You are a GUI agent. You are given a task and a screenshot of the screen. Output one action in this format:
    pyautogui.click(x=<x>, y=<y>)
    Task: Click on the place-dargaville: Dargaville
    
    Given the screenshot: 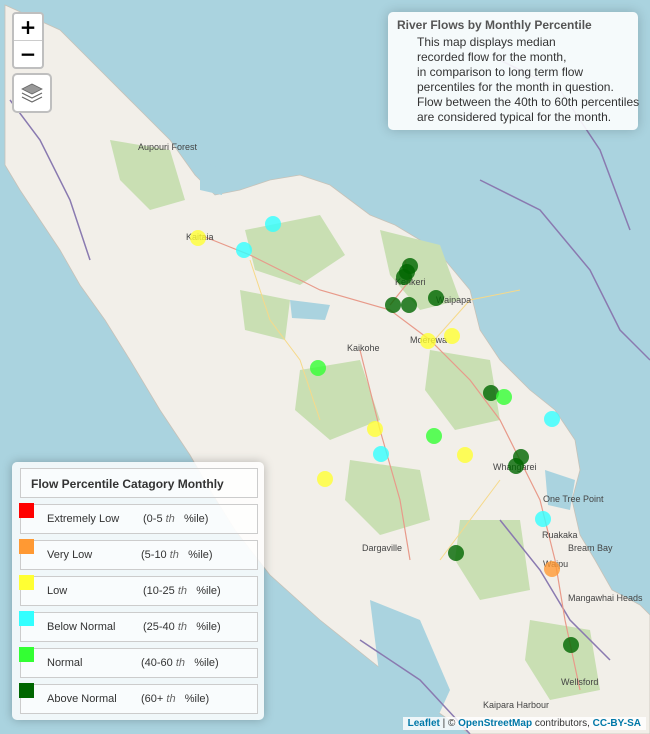 What is the action you would take?
    pyautogui.click(x=382, y=548)
    